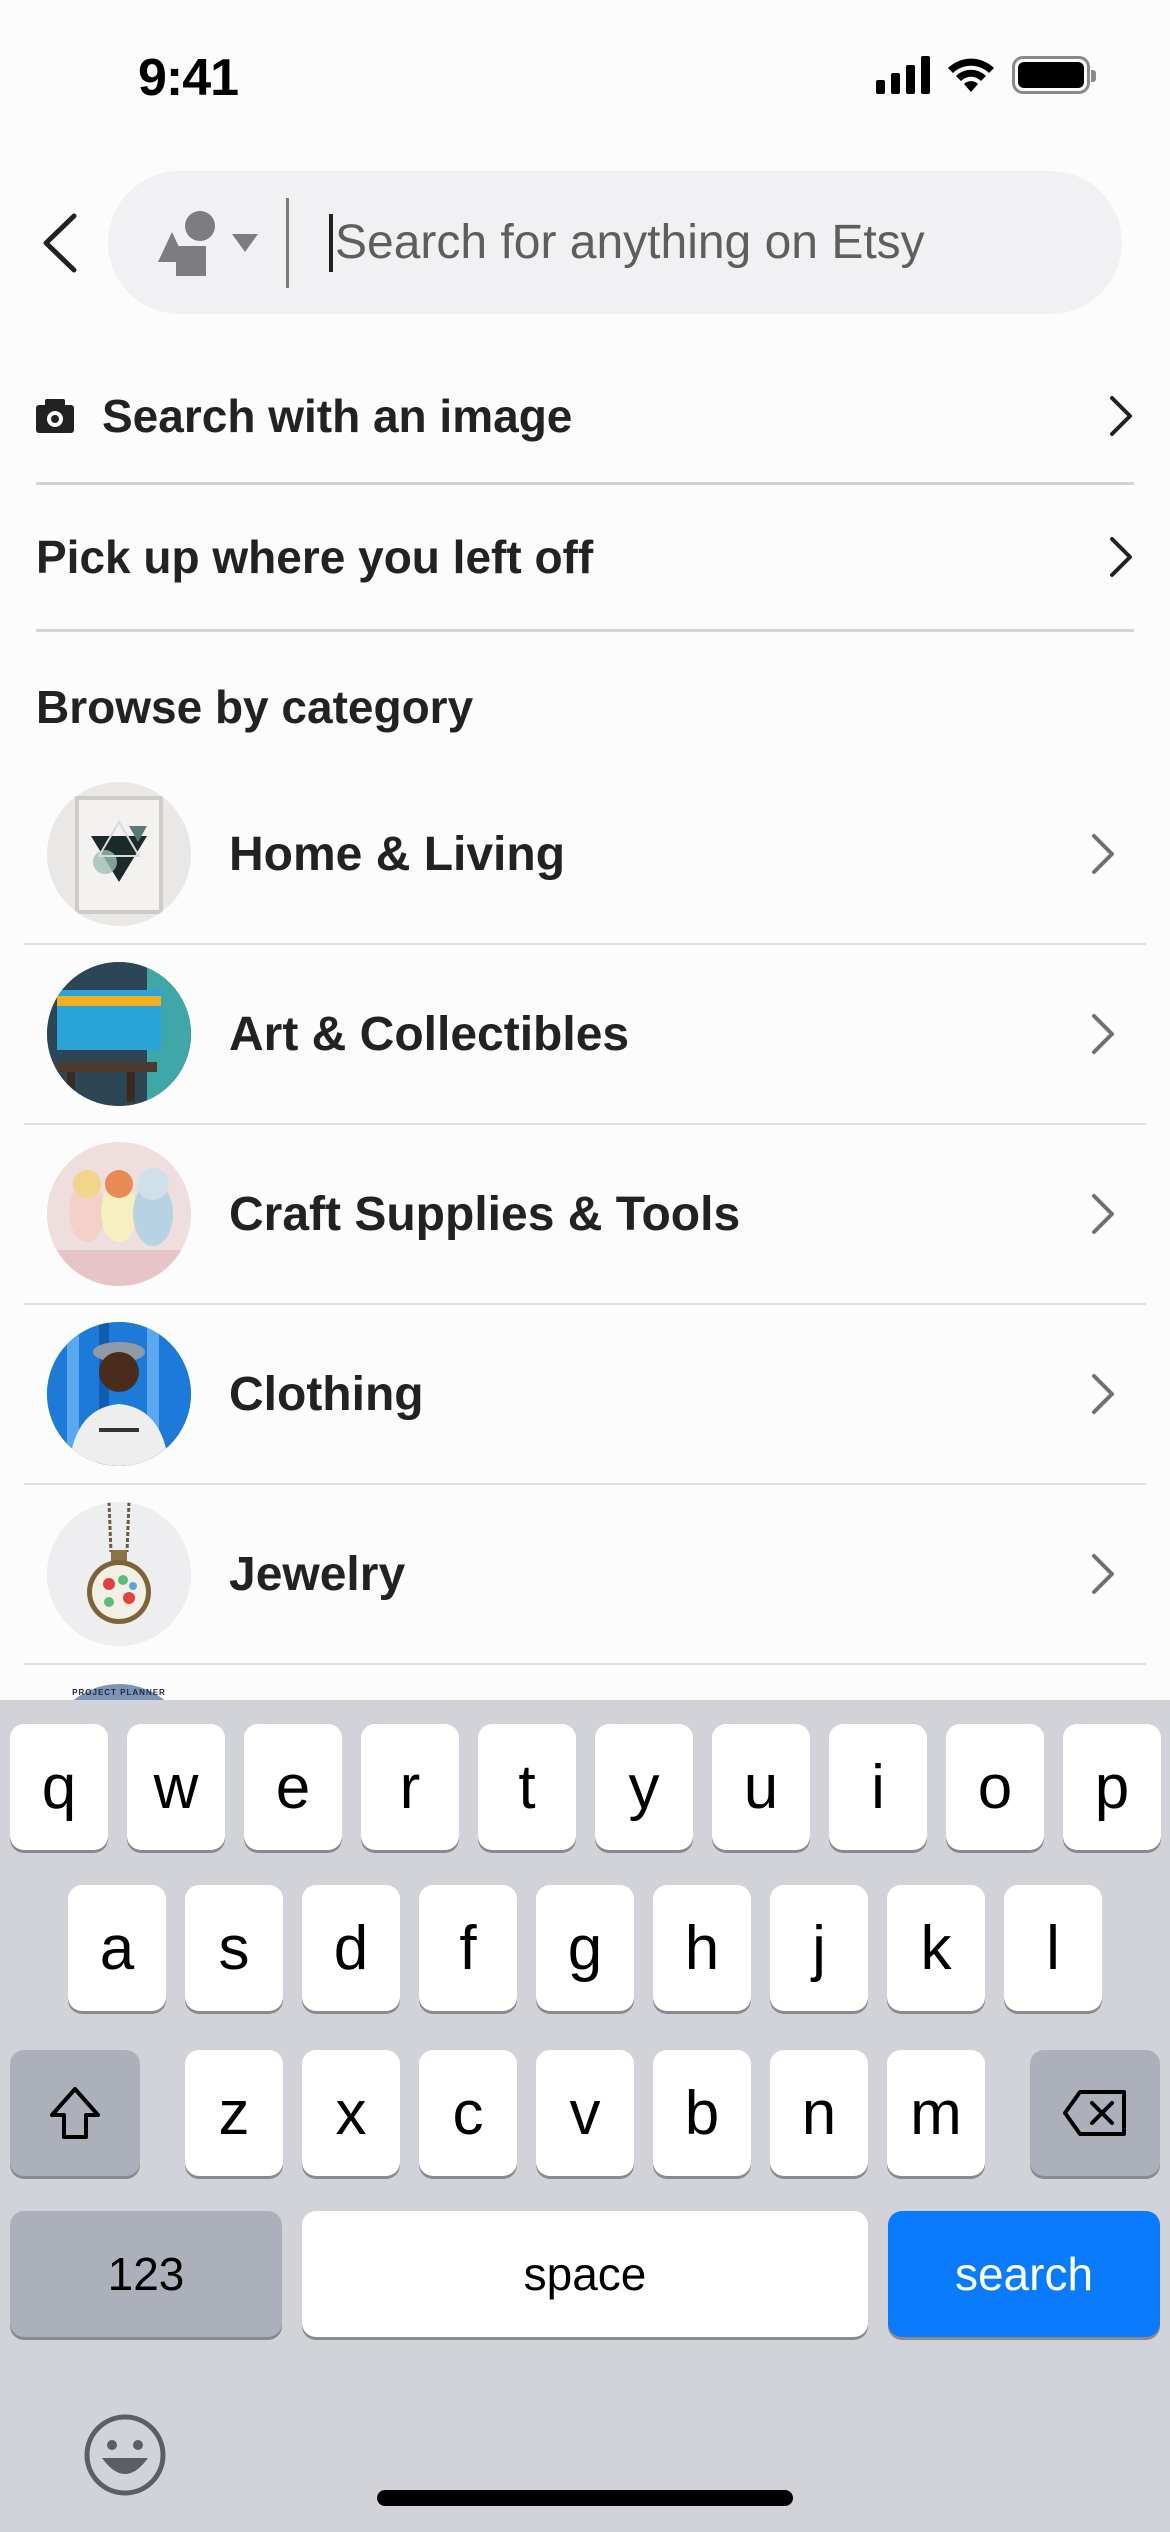 The height and width of the screenshot is (2532, 1170). I want to click on key-label: n, so click(819, 2113).